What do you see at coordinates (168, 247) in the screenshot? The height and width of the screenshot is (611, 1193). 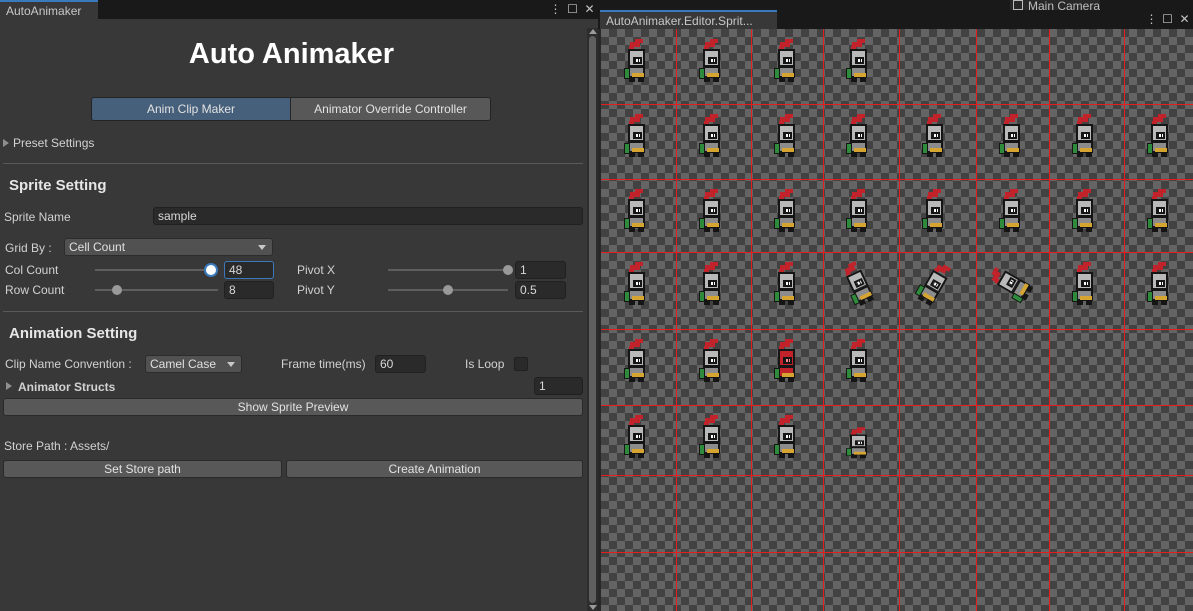 I see `grid-by-dropdown: Cell Count` at bounding box center [168, 247].